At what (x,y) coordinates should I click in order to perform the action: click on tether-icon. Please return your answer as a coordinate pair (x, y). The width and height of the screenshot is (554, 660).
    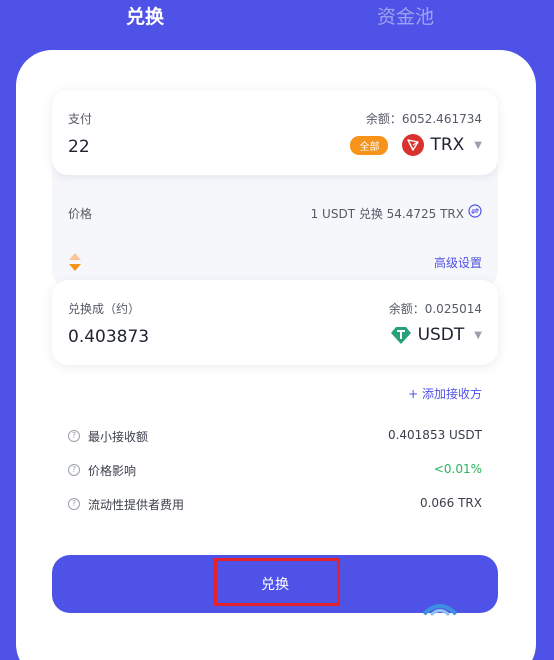
    Looking at the image, I should click on (401, 335).